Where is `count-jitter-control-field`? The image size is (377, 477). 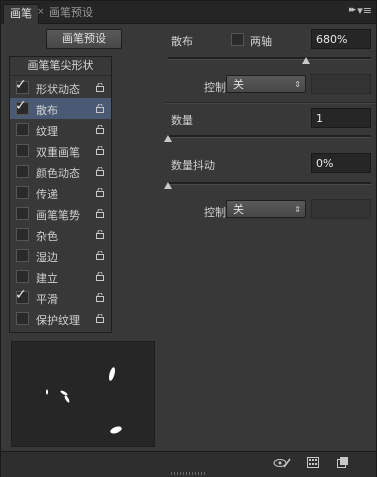
count-jitter-control-field is located at coordinates (341, 209).